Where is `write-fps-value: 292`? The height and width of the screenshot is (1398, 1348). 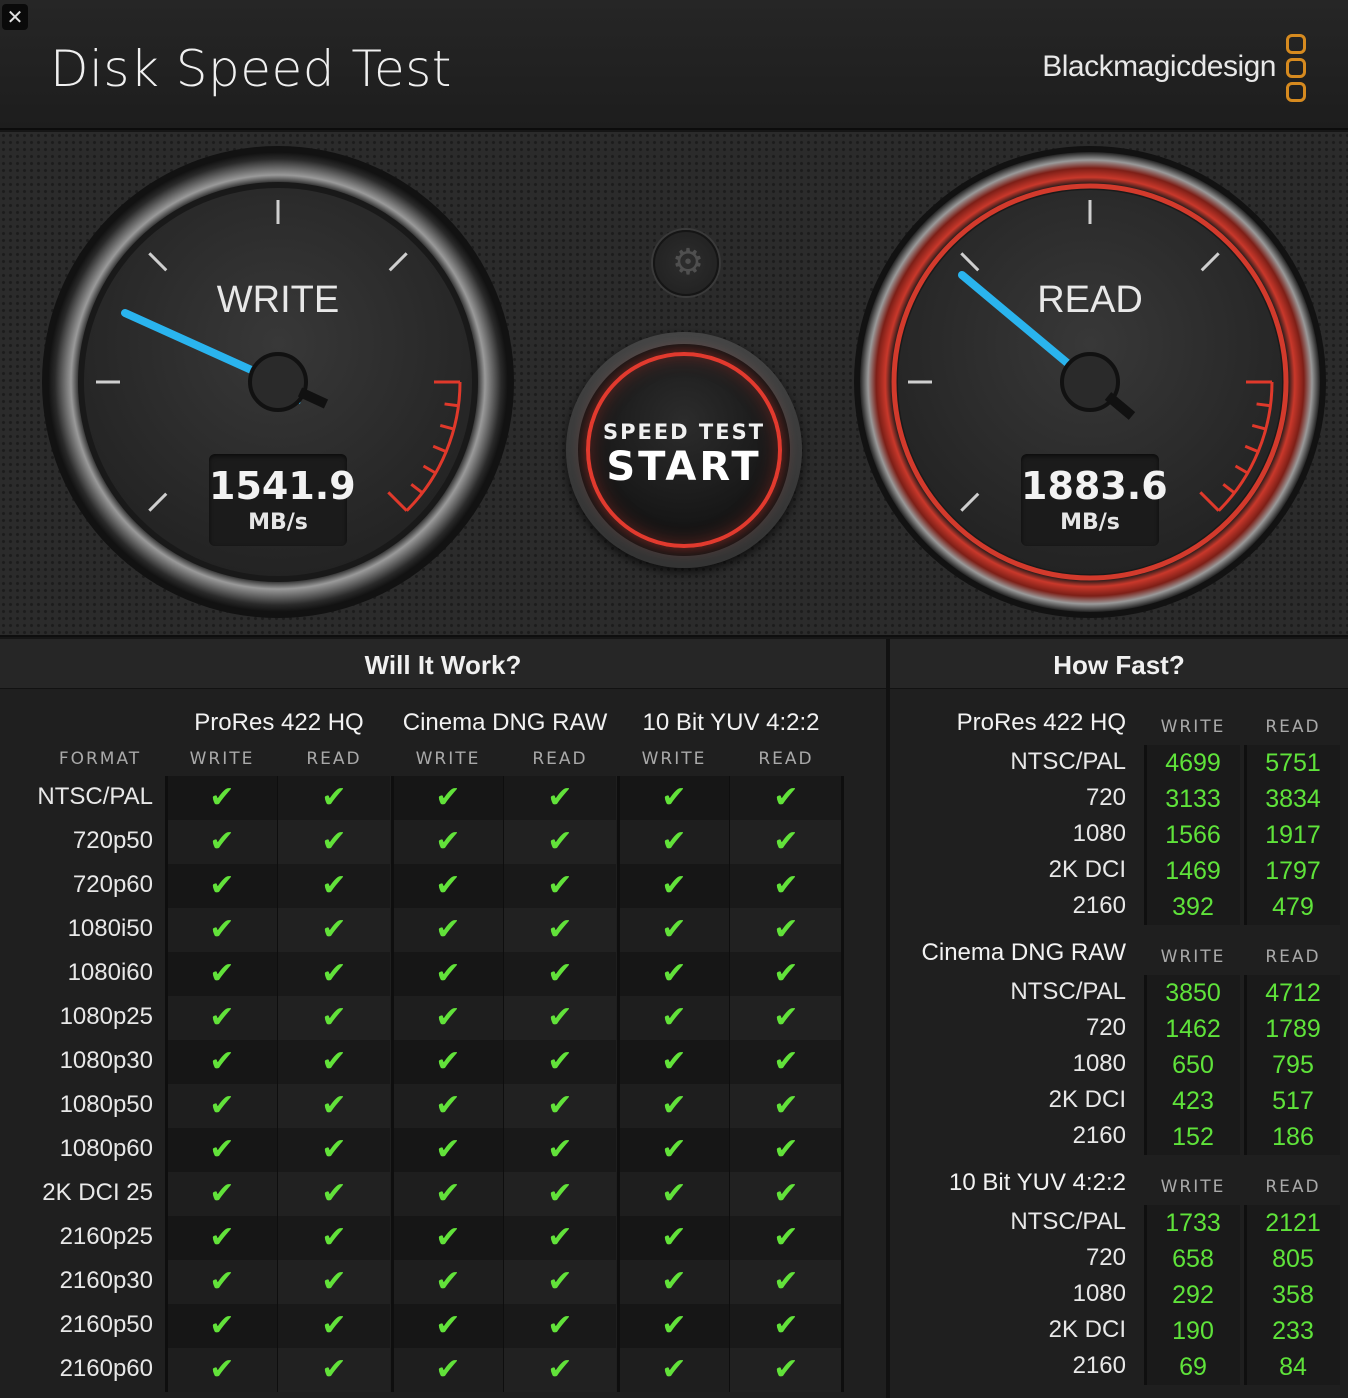 write-fps-value: 292 is located at coordinates (1193, 1295).